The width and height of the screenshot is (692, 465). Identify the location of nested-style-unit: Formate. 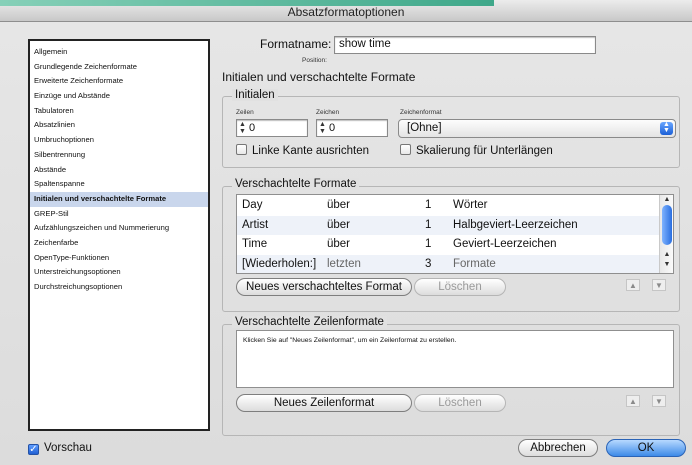
(474, 264).